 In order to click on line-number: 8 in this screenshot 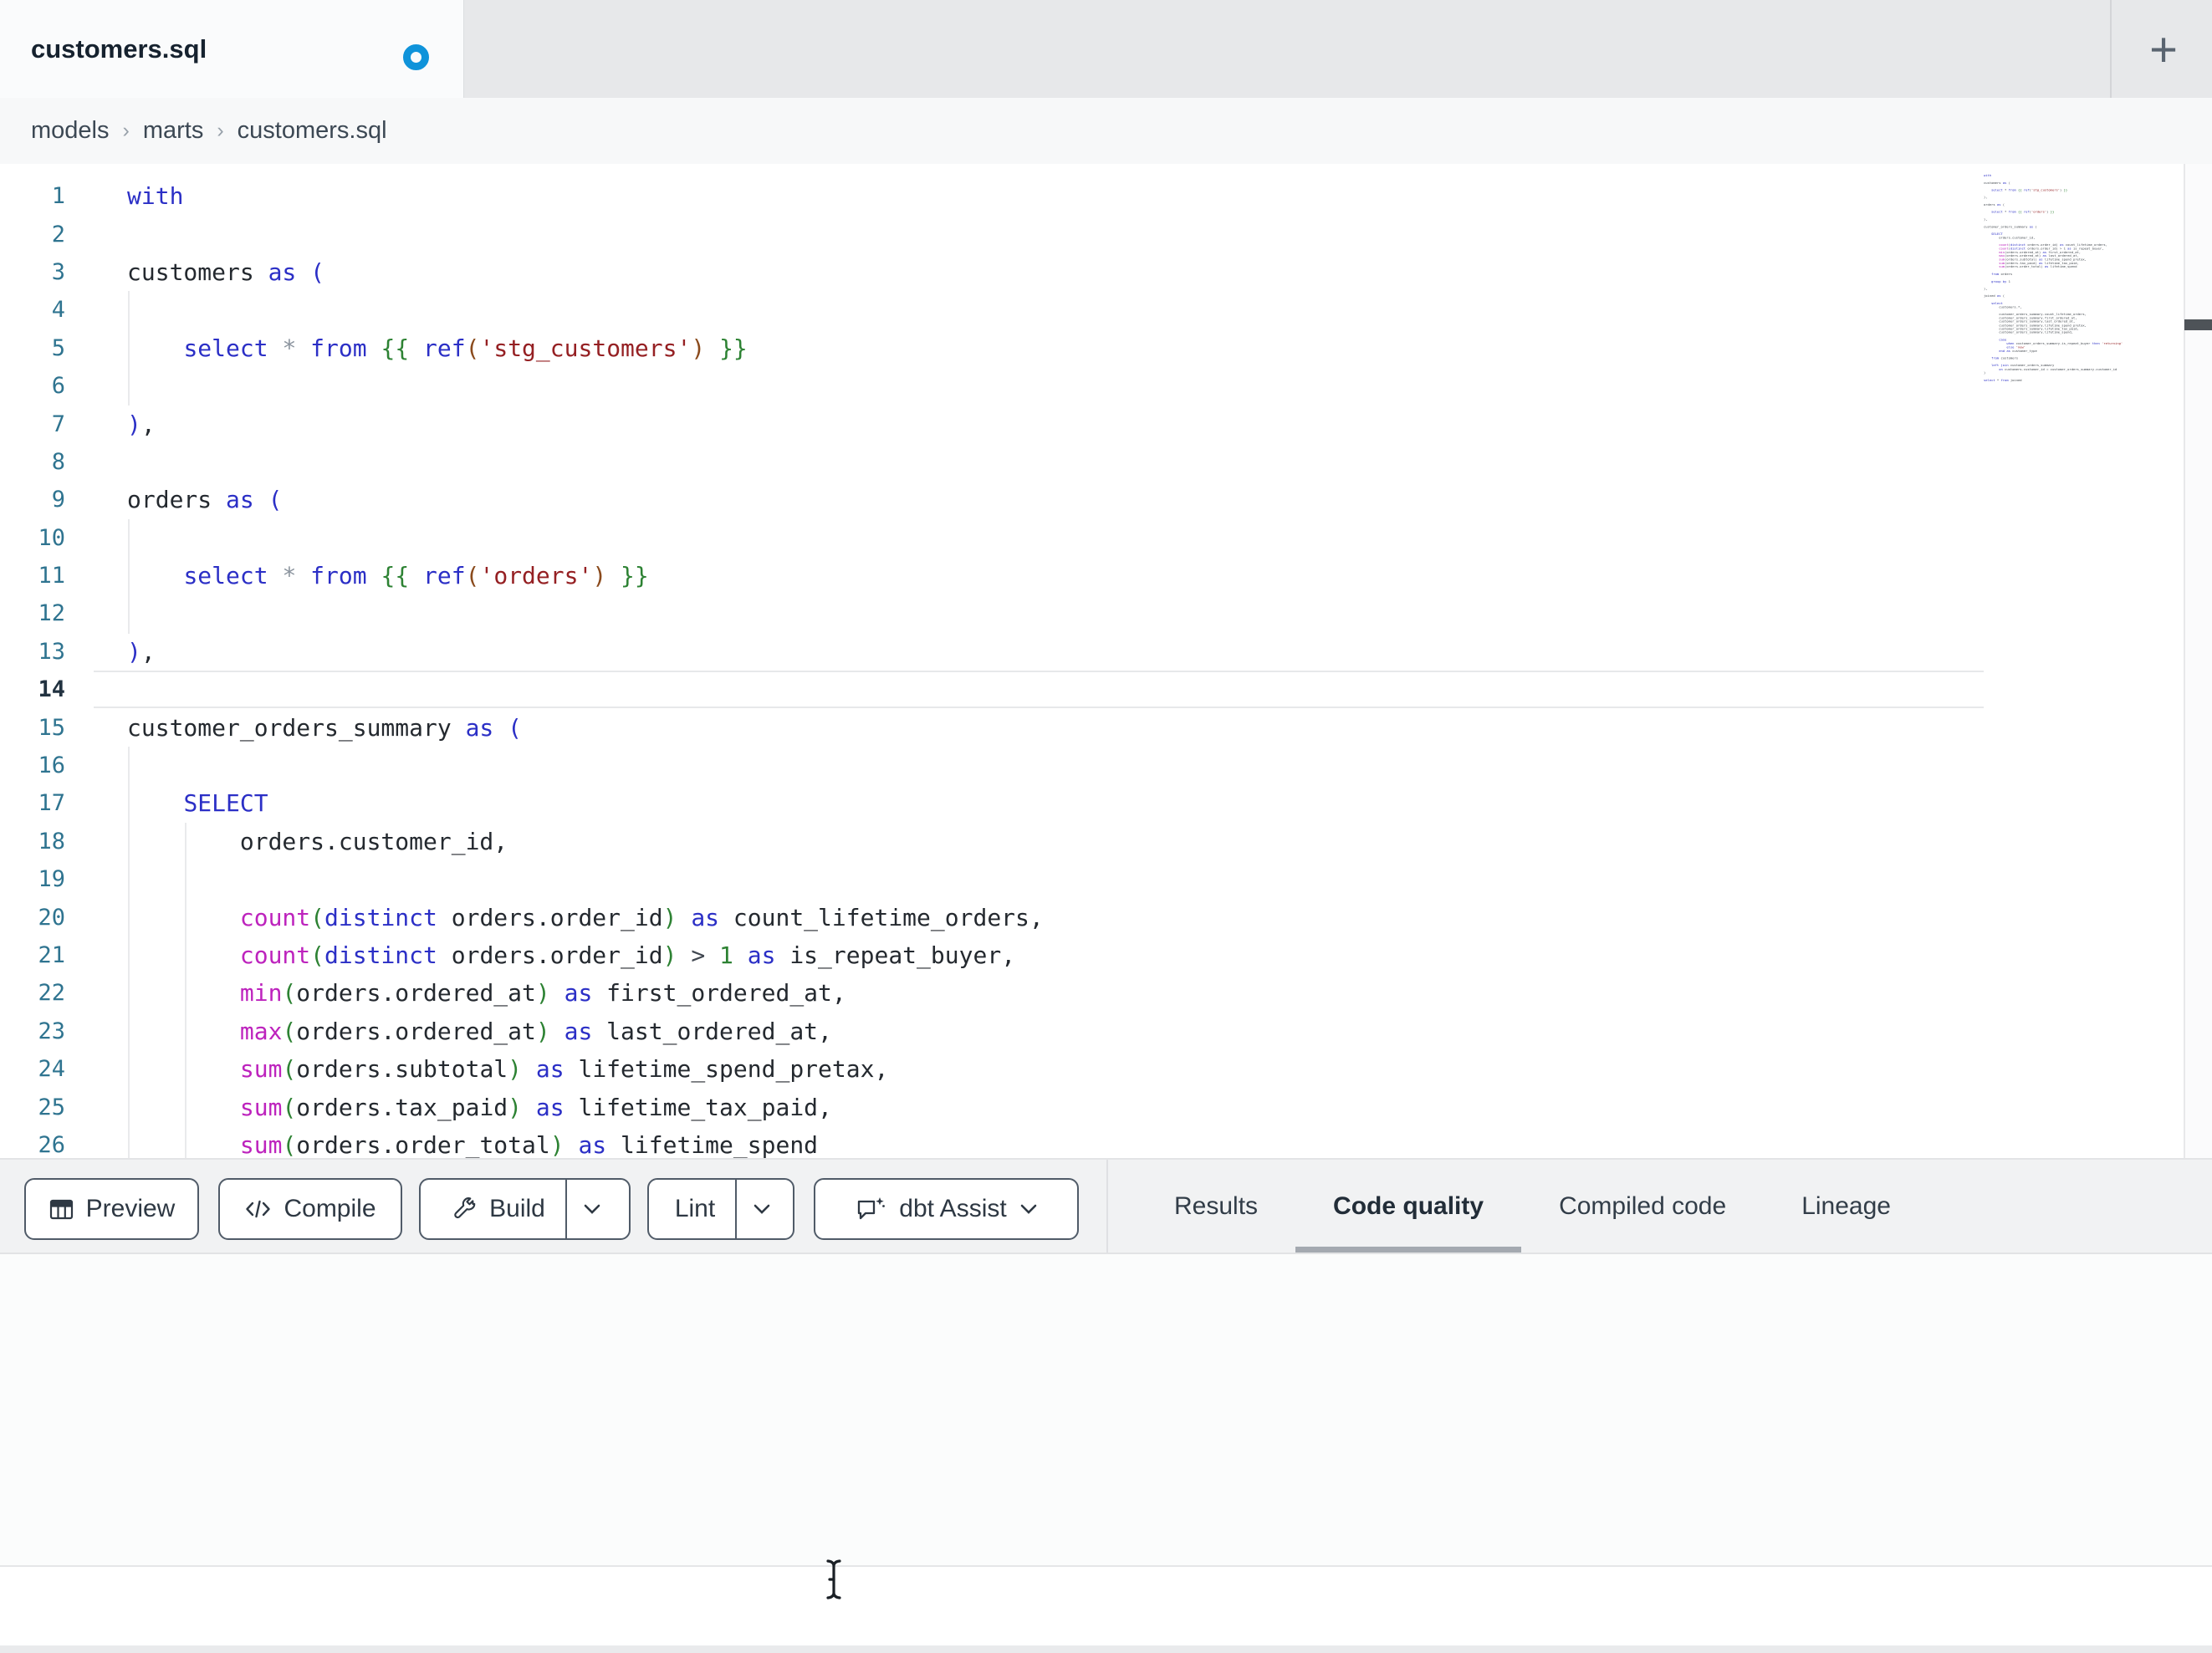, I will do `click(58, 461)`.